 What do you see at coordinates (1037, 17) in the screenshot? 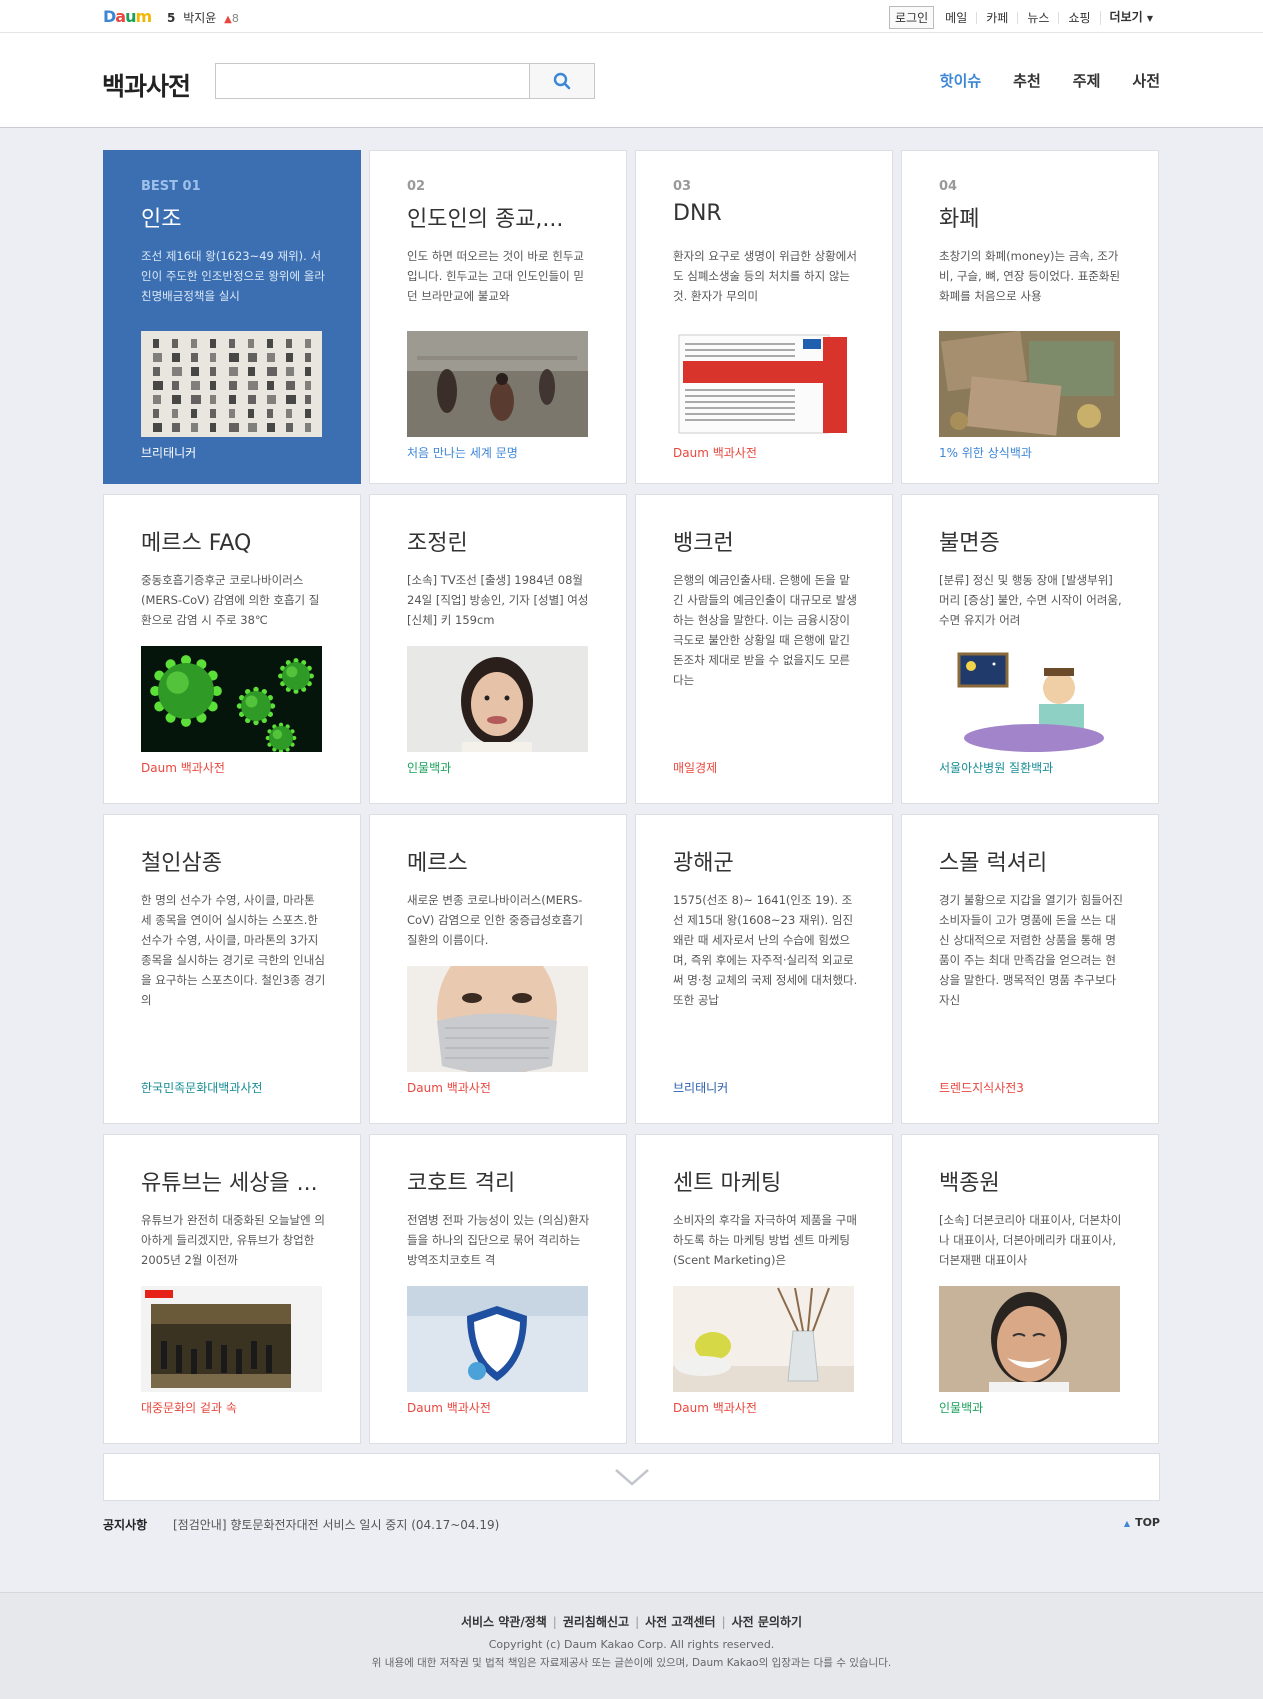
I see `top-link-news: 뉴스` at bounding box center [1037, 17].